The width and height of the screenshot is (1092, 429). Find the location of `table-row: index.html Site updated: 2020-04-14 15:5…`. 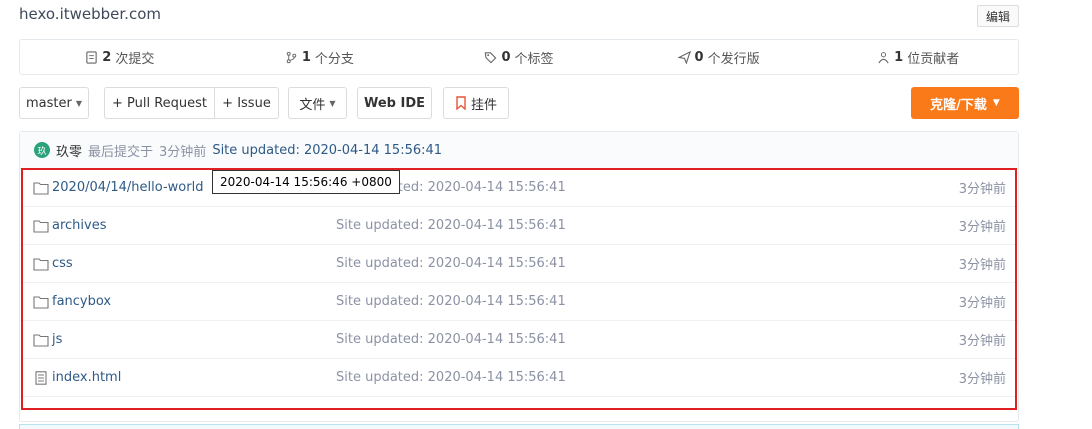

table-row: index.html Site updated: 2020-04-14 15:5… is located at coordinates (519, 378).